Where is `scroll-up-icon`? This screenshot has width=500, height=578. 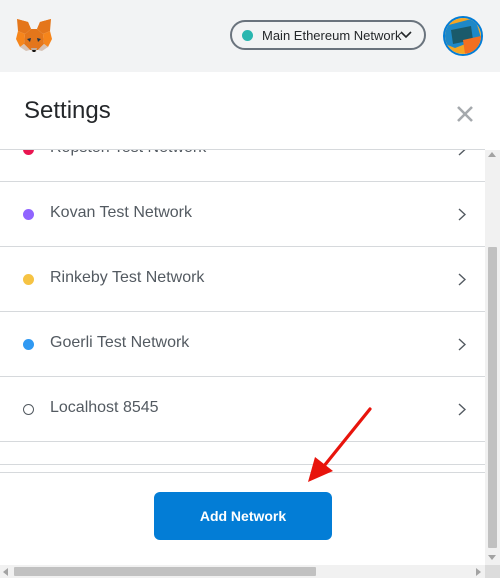 scroll-up-icon is located at coordinates (492, 154).